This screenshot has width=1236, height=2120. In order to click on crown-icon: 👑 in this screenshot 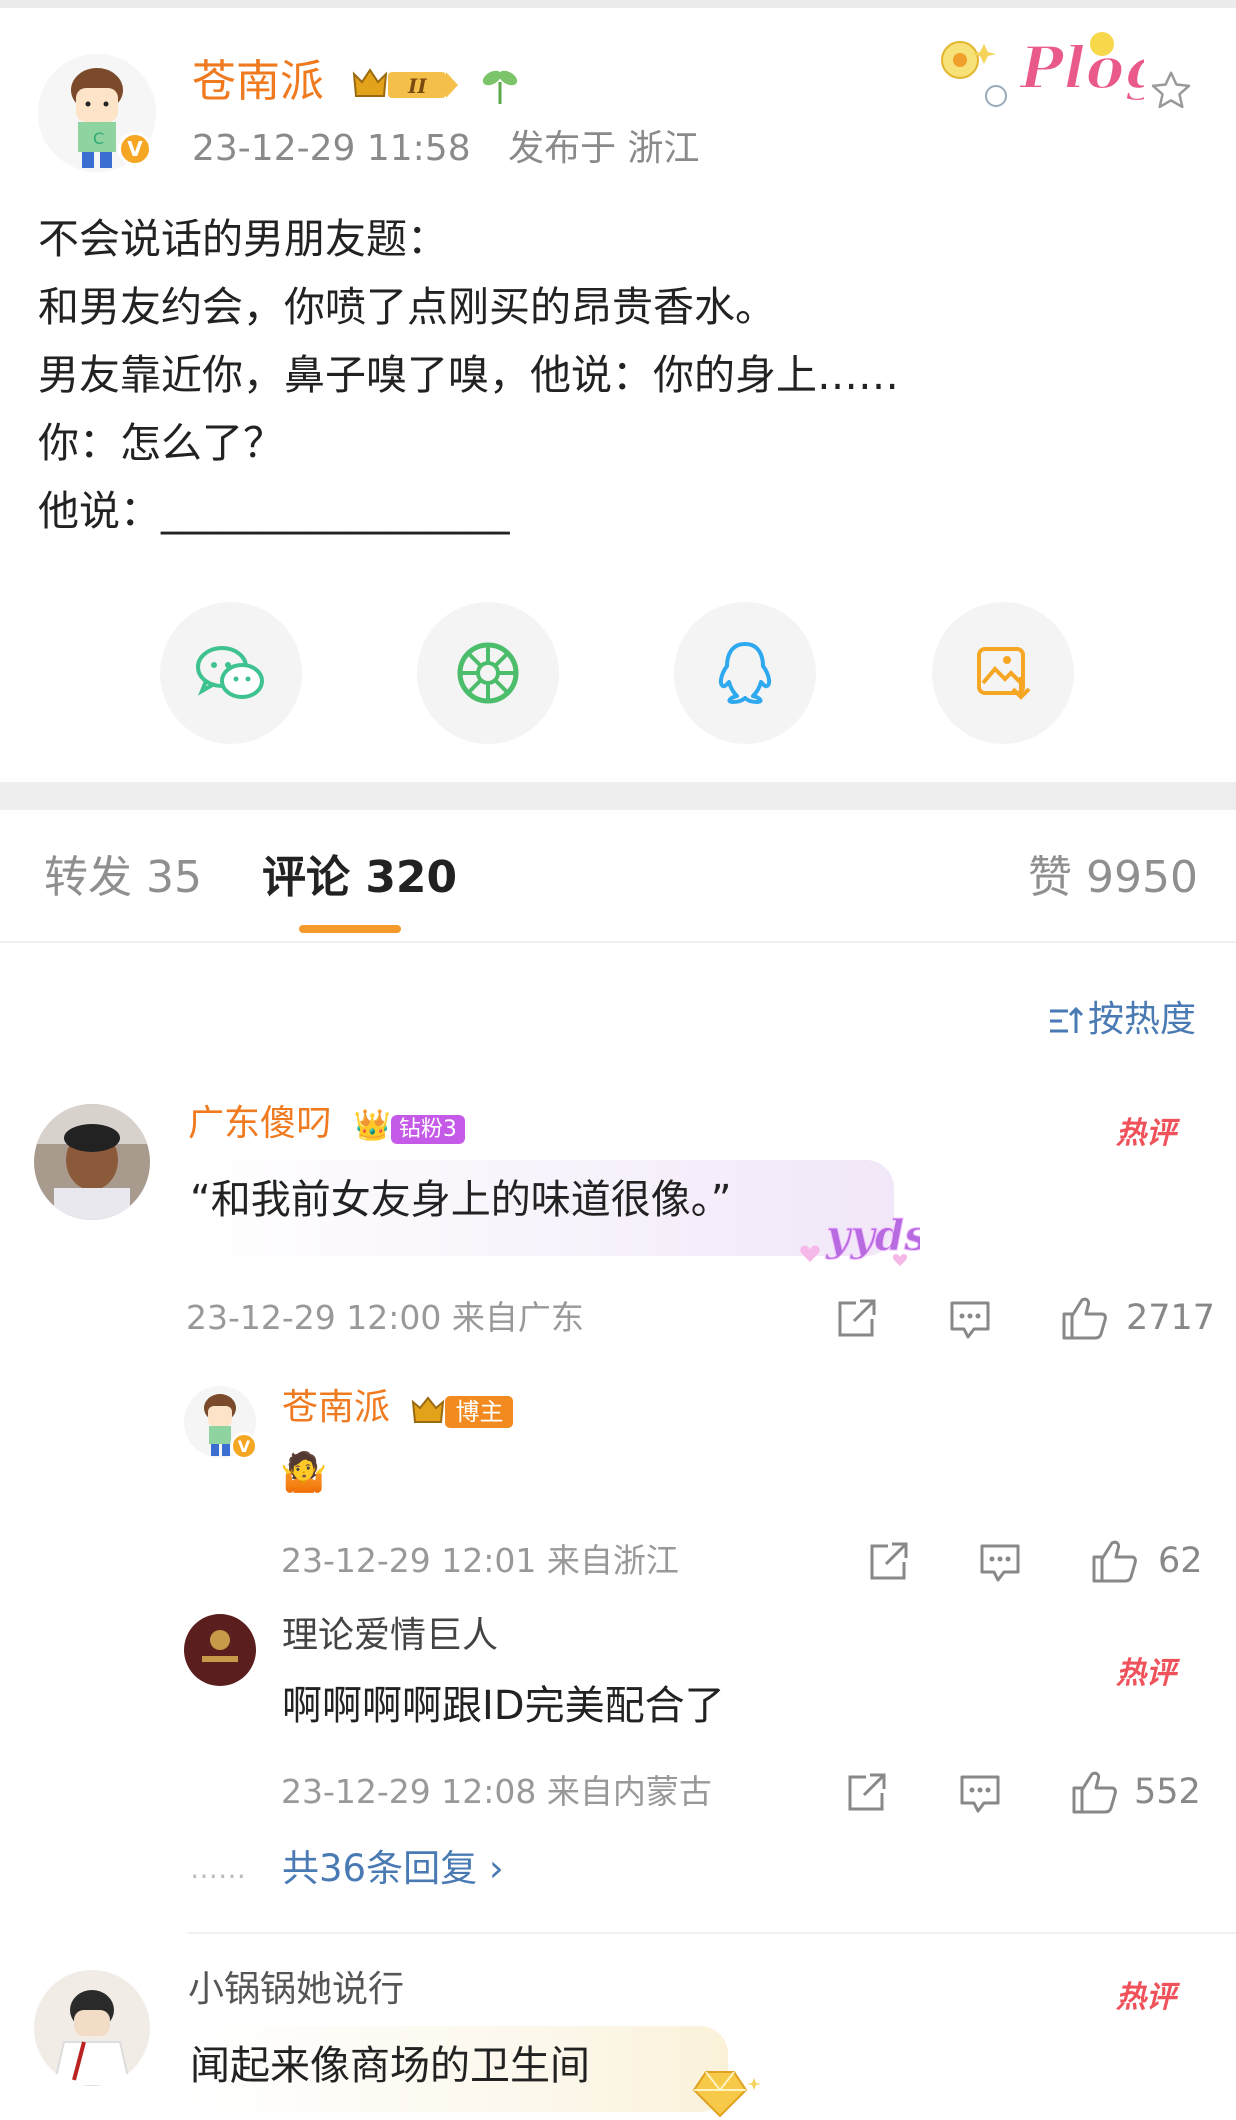, I will do `click(372, 1125)`.